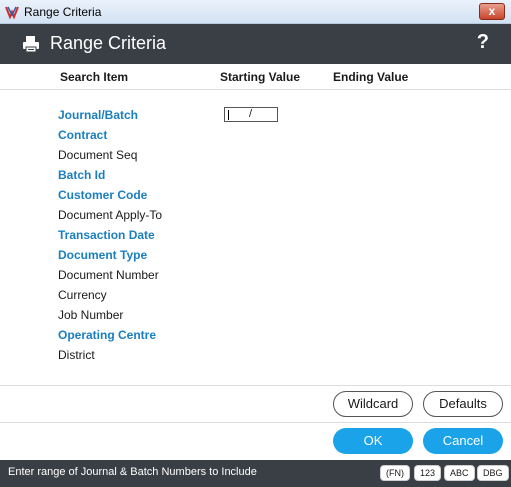 This screenshot has height=487, width=511. I want to click on search-item: Currency, so click(110, 298).